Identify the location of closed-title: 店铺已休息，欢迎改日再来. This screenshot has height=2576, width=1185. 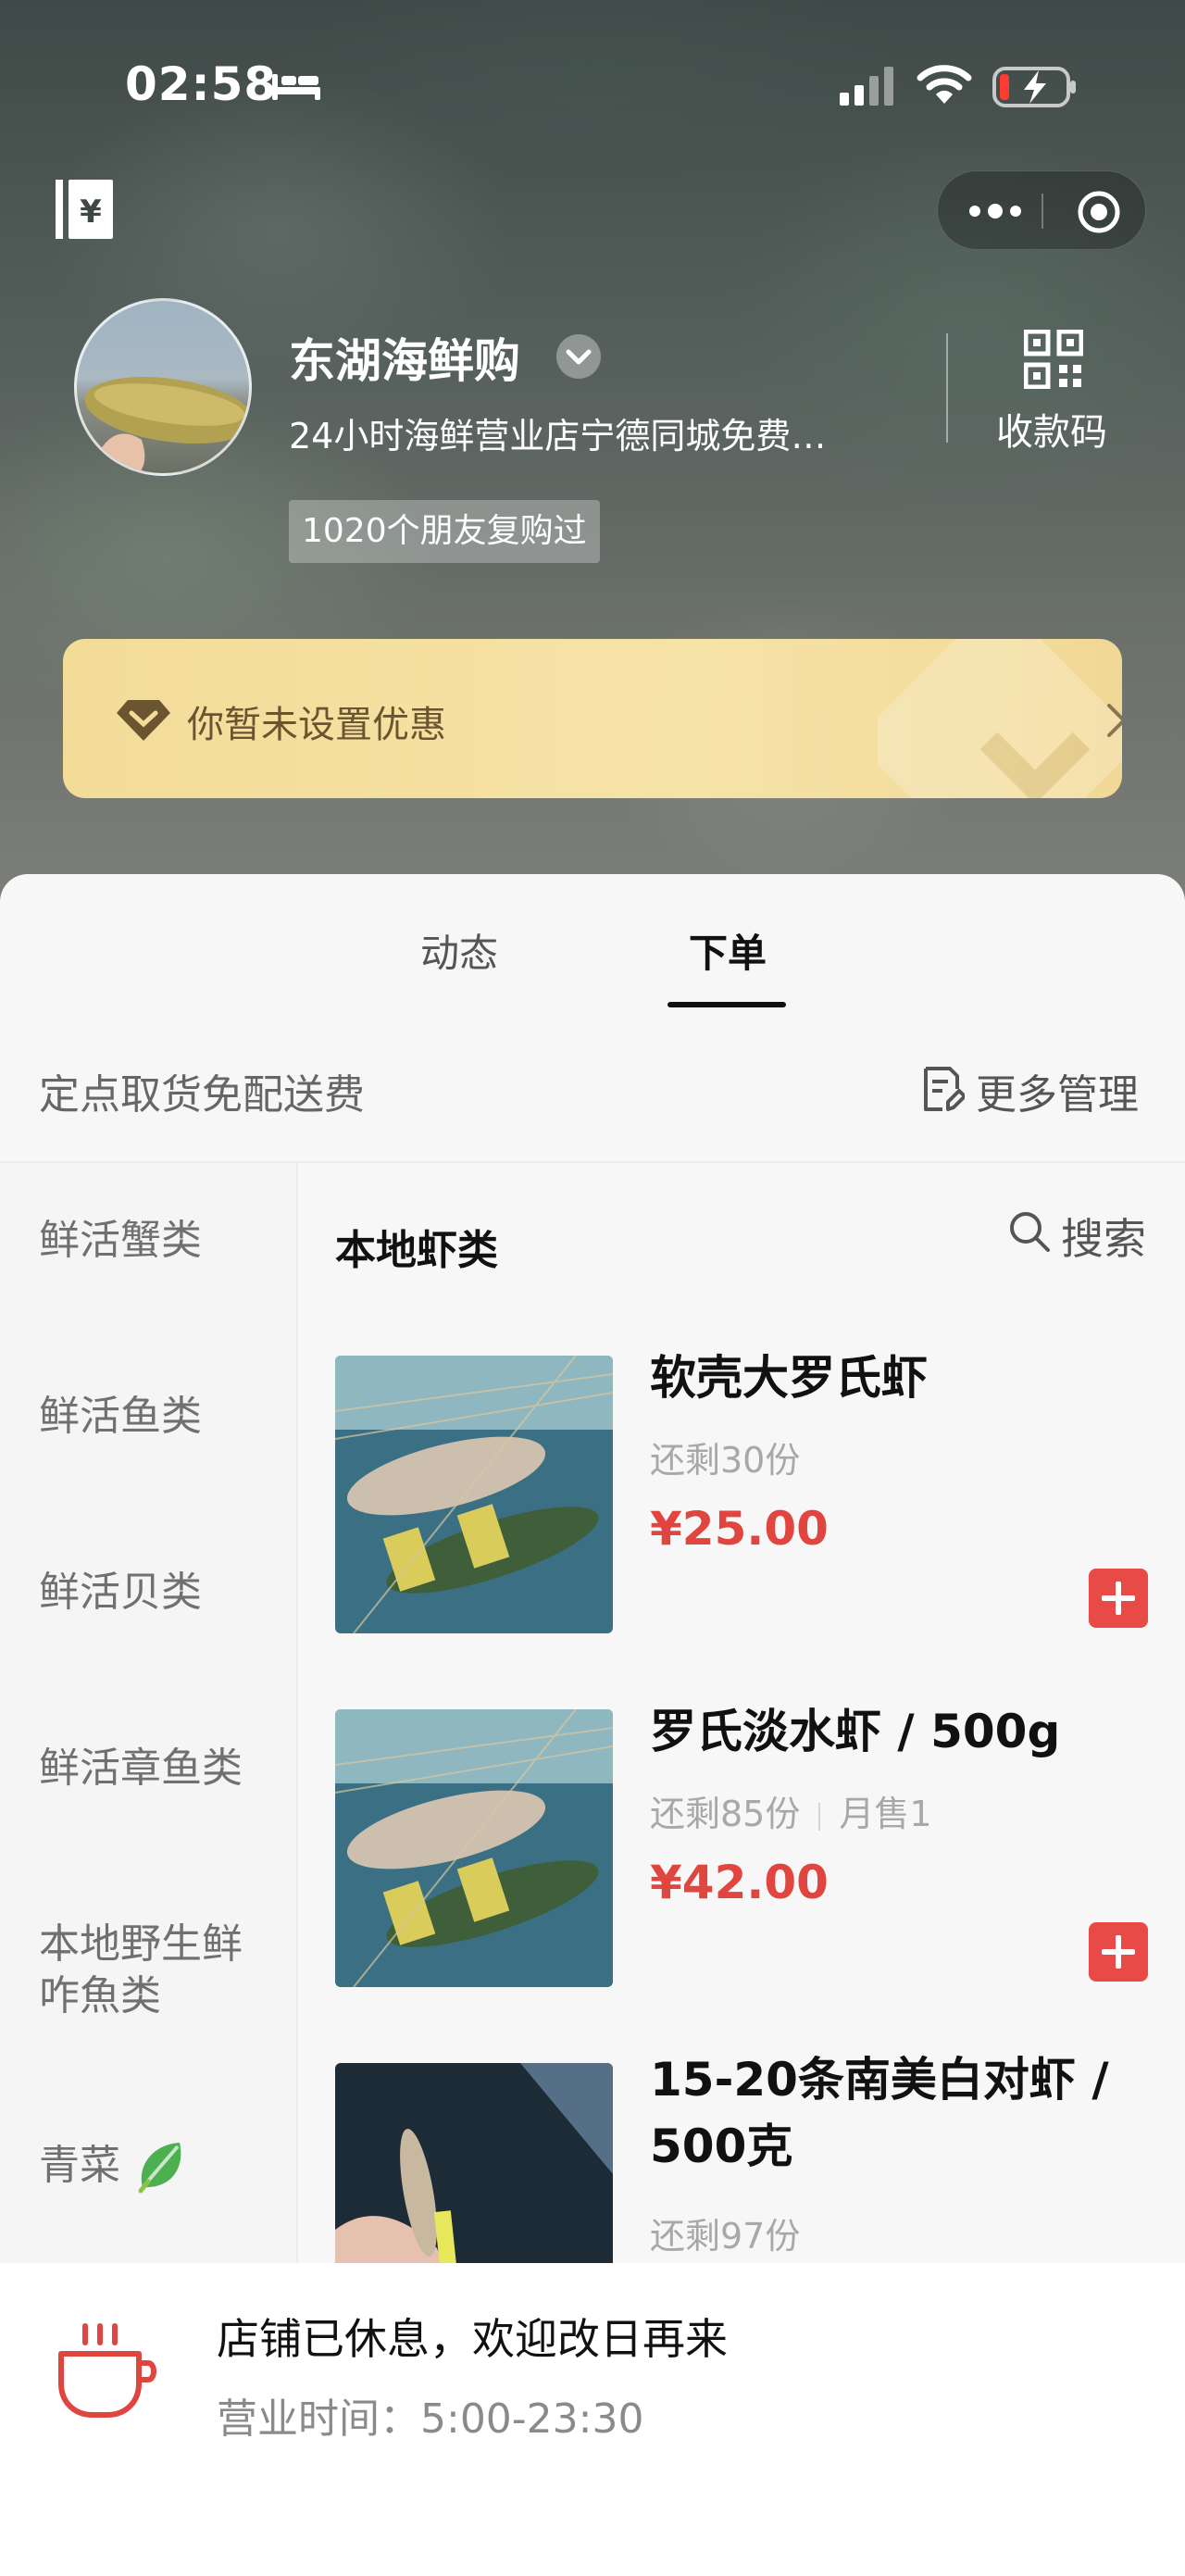
(472, 2339).